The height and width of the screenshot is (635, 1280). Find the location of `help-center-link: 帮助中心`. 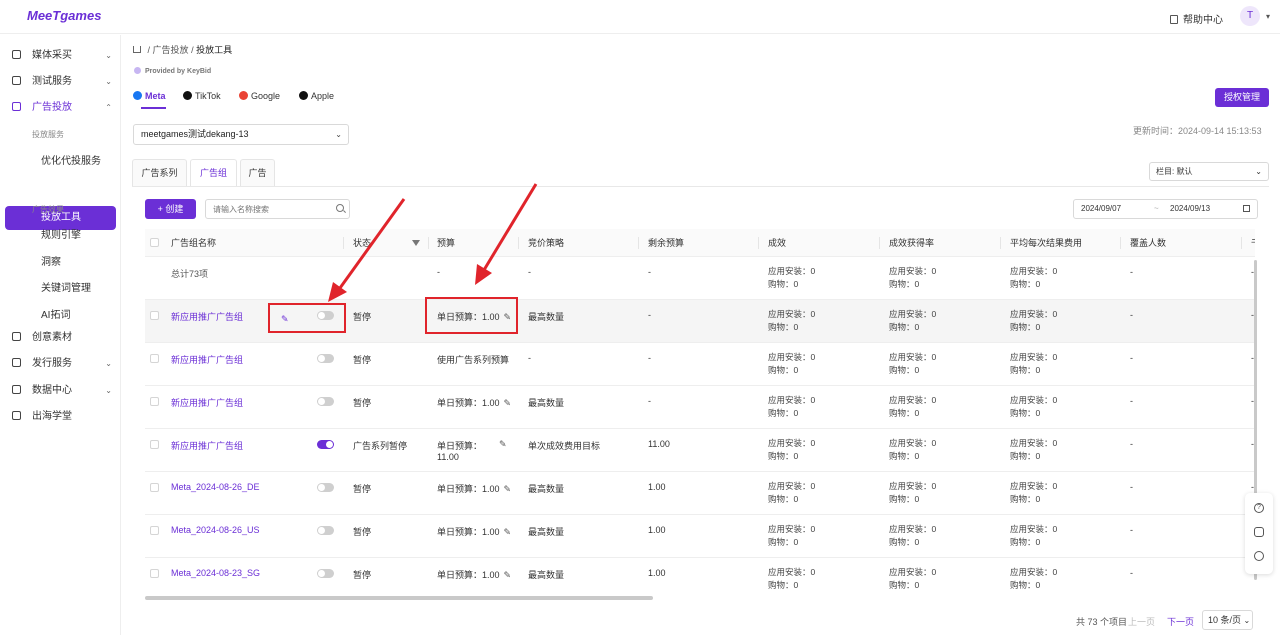

help-center-link: 帮助中心 is located at coordinates (1196, 18).